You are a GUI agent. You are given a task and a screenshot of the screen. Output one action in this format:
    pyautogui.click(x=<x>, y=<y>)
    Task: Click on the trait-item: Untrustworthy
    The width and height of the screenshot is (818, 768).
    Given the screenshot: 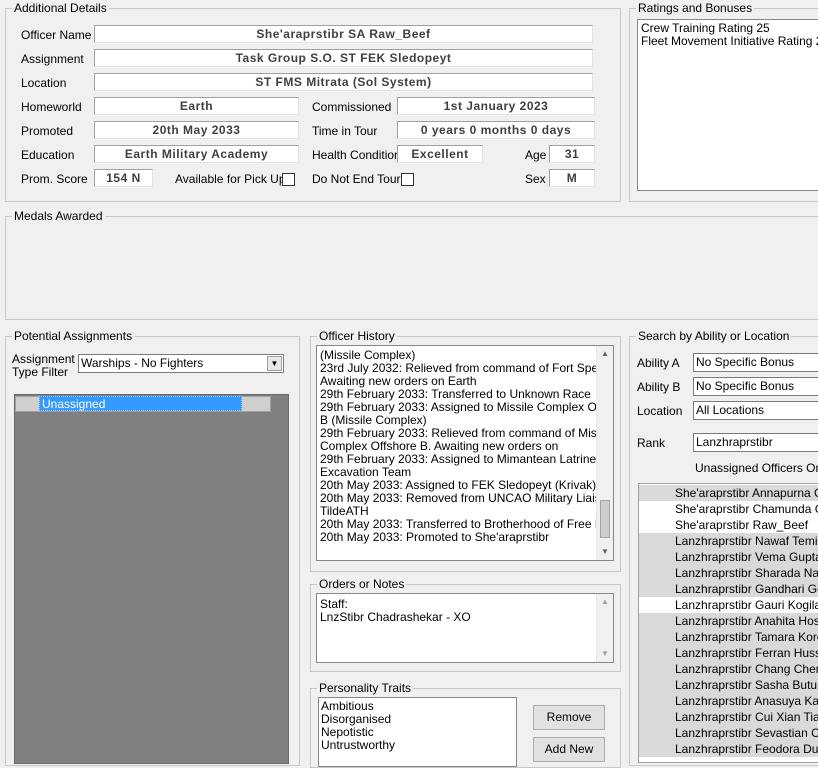 What is the action you would take?
    pyautogui.click(x=417, y=745)
    